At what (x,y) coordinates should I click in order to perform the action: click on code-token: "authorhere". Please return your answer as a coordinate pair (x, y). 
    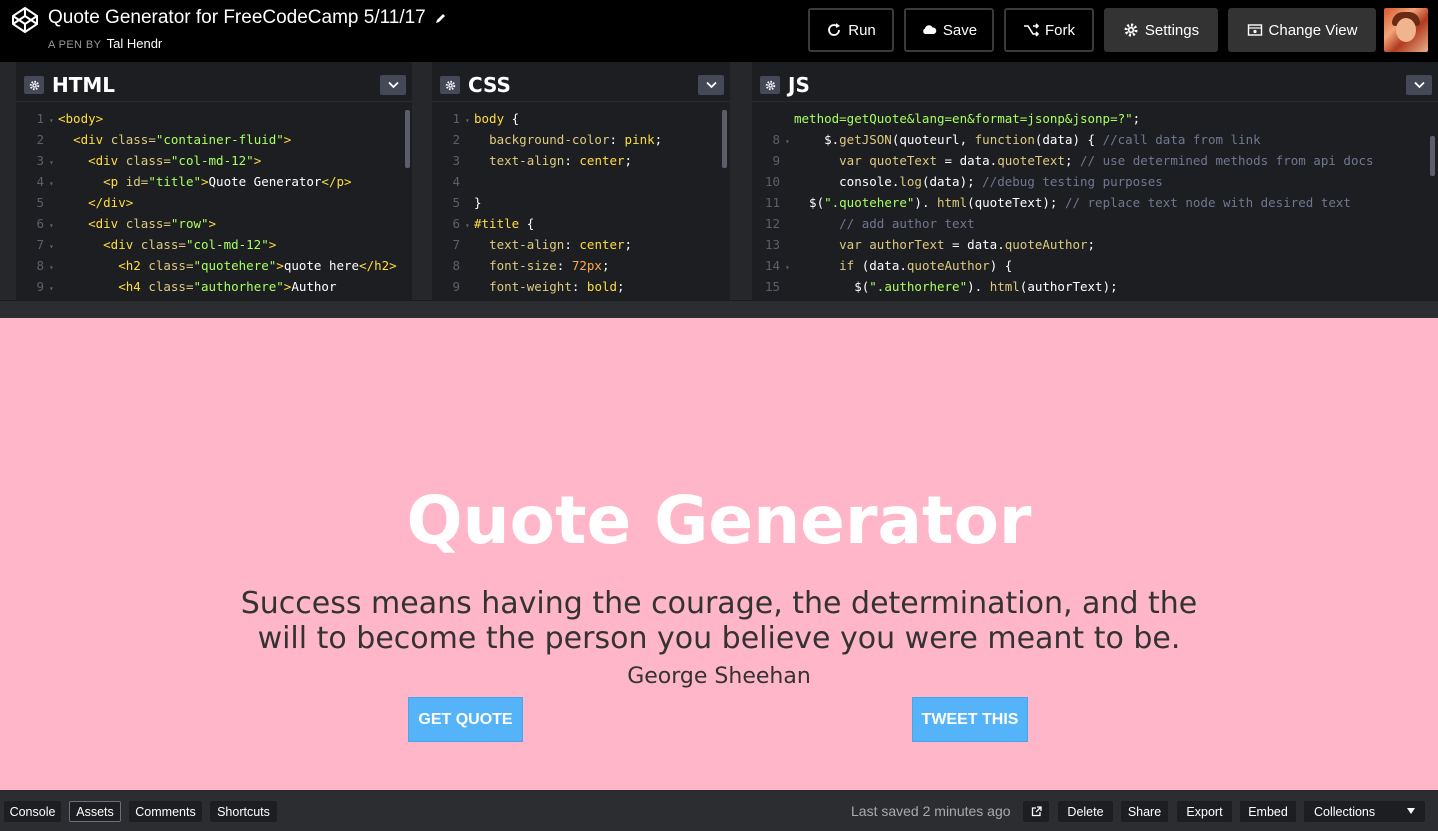
    Looking at the image, I should click on (238, 286).